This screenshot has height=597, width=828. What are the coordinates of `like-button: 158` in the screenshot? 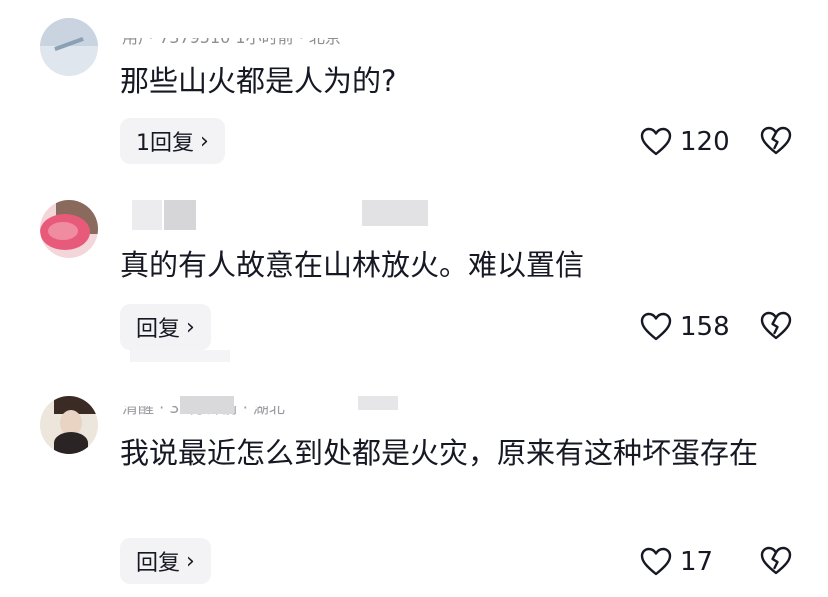 It's located at (685, 327).